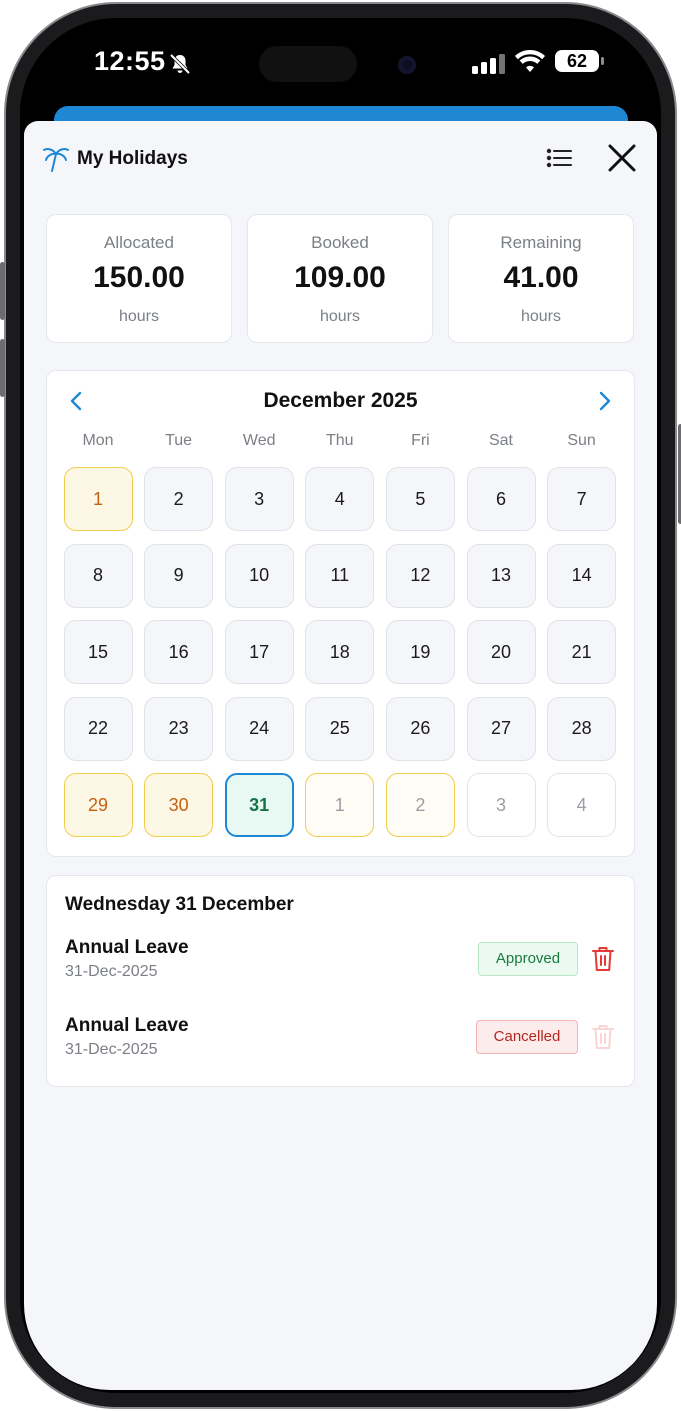  Describe the element at coordinates (179, 805) in the screenshot. I see `calendar-day: 30` at that location.